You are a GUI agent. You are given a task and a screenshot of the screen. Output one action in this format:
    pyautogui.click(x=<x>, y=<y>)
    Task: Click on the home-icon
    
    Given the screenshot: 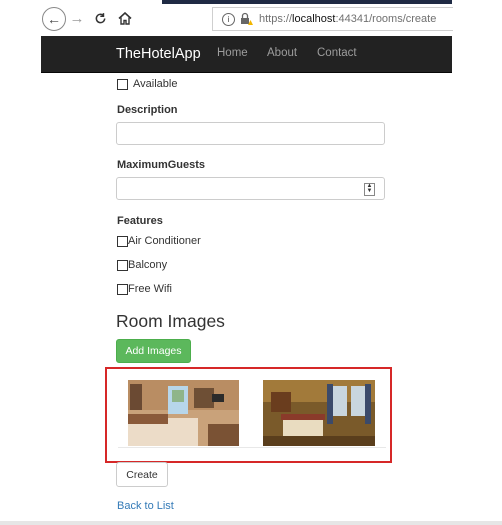 What is the action you would take?
    pyautogui.click(x=125, y=18)
    